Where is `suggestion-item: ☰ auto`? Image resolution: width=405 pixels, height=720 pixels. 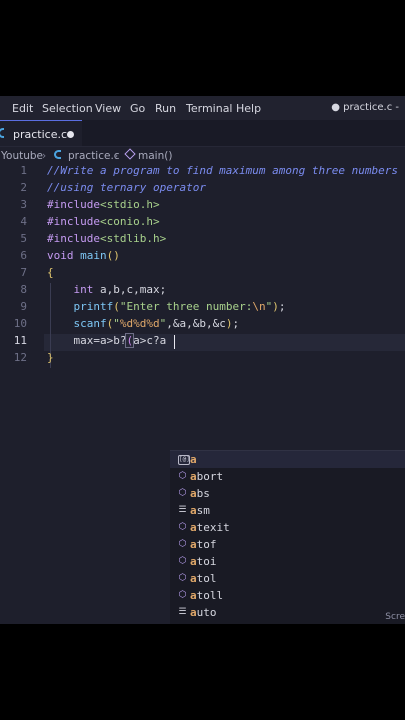 suggestion-item: ☰ auto is located at coordinates (287, 612).